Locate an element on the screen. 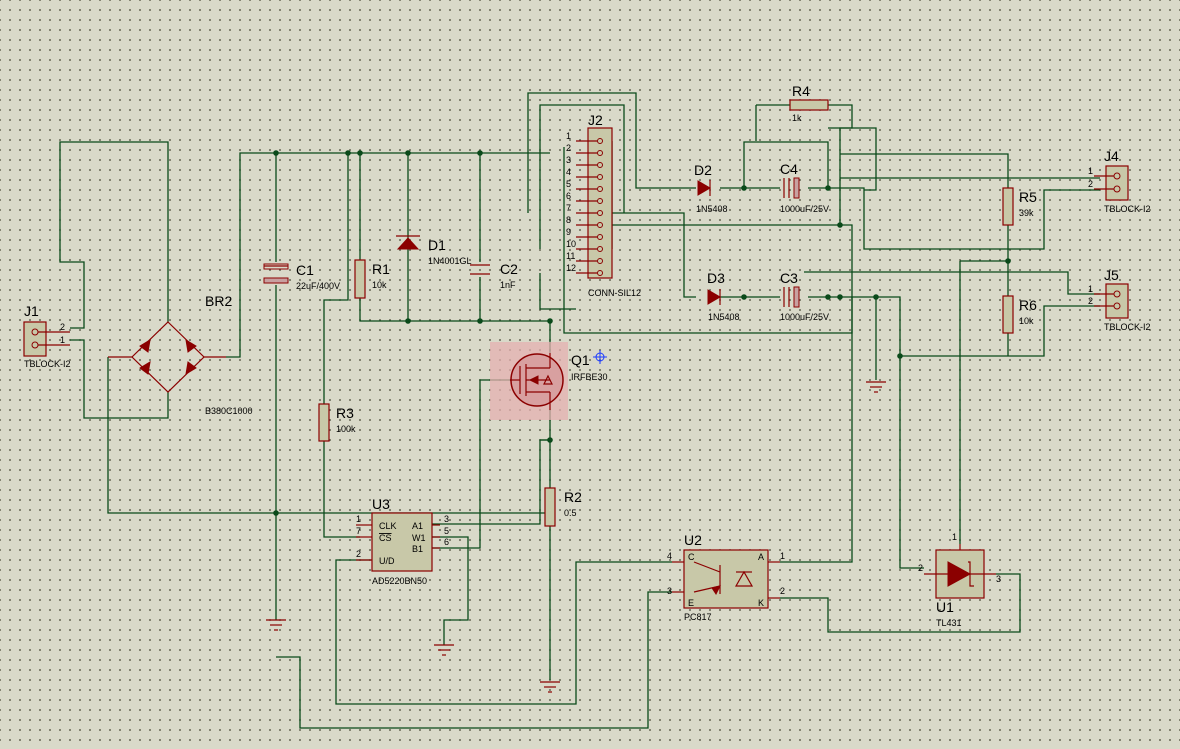 The width and height of the screenshot is (1180, 749). pin-number: 9 is located at coordinates (568, 232).